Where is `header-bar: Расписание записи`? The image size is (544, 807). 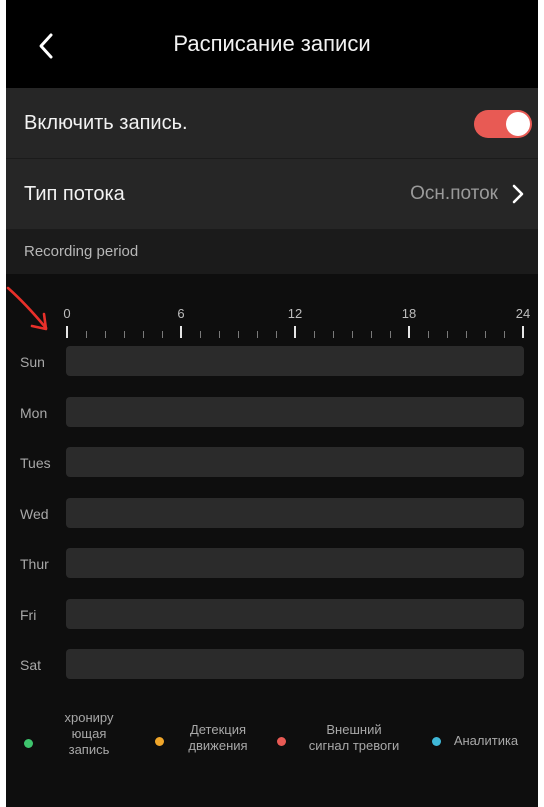
header-bar: Расписание записи is located at coordinates (272, 44).